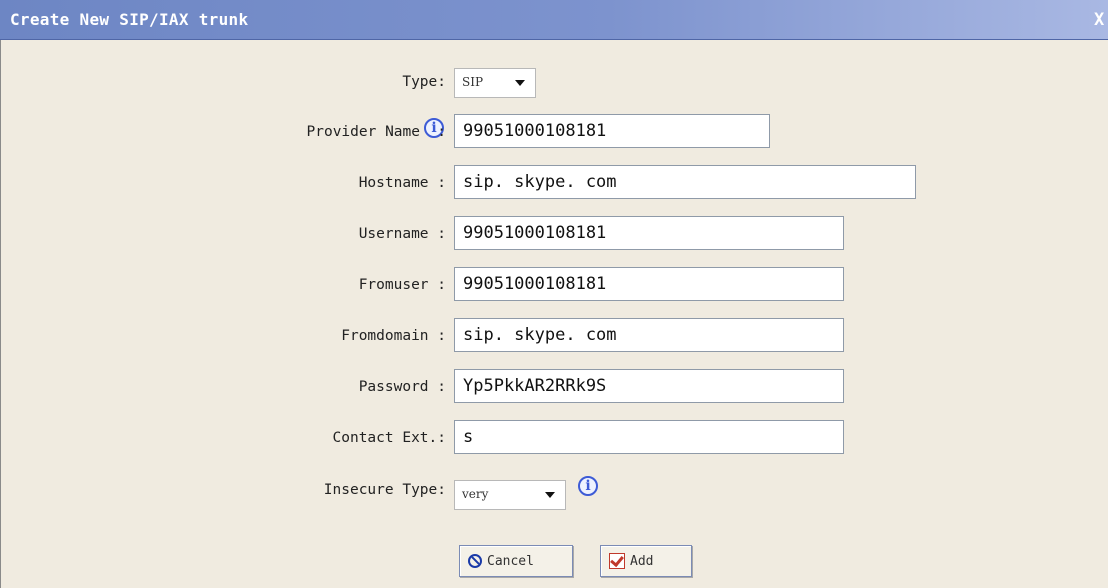  I want to click on type-label: Type:, so click(424, 82).